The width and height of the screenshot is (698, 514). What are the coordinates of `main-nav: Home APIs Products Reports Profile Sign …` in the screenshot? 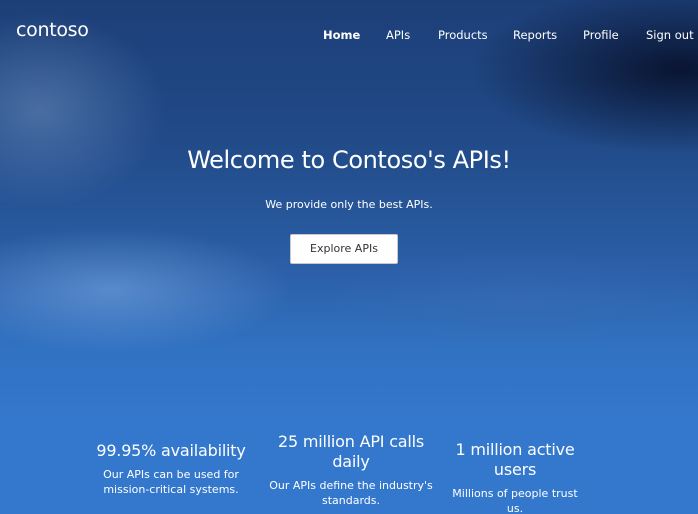 It's located at (349, 36).